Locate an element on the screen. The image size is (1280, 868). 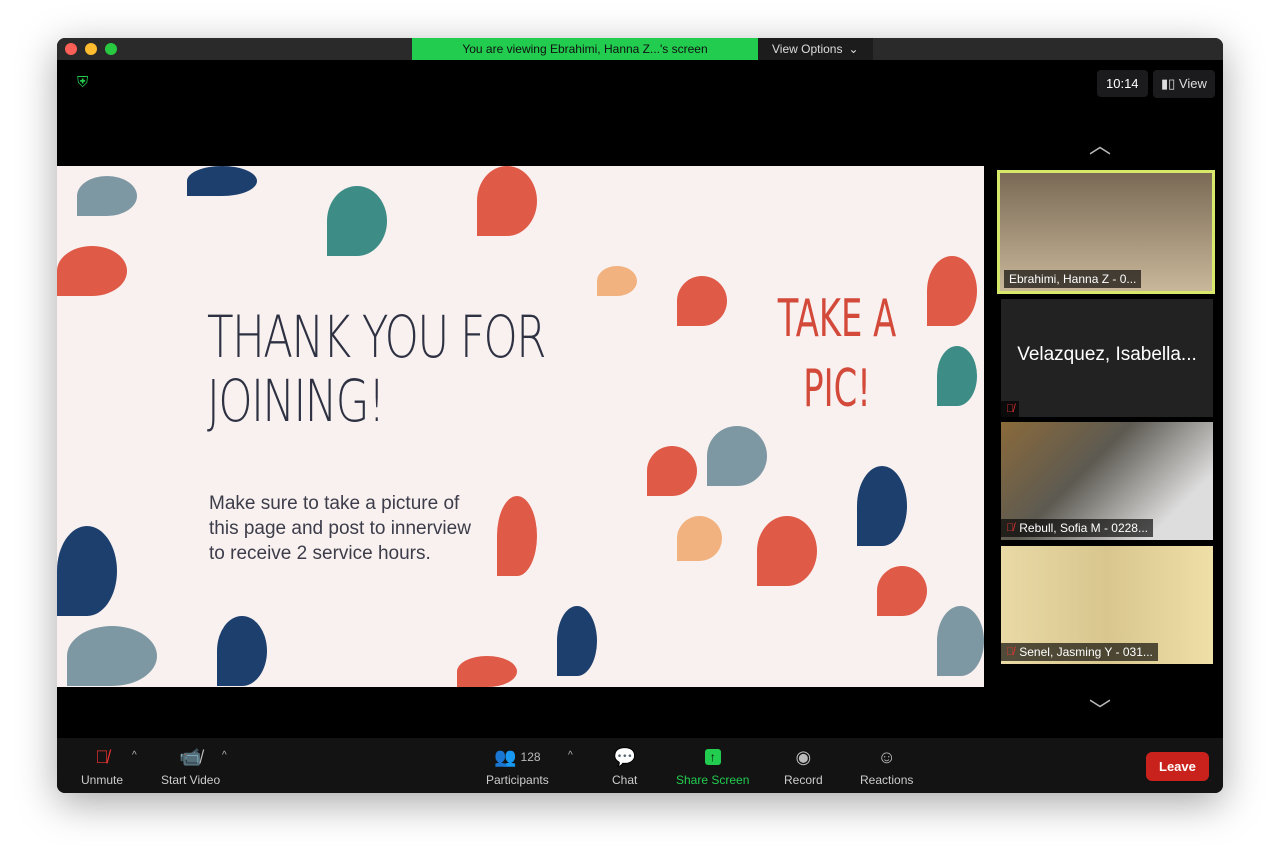
reactions-icon: ☺ is located at coordinates (886, 756).